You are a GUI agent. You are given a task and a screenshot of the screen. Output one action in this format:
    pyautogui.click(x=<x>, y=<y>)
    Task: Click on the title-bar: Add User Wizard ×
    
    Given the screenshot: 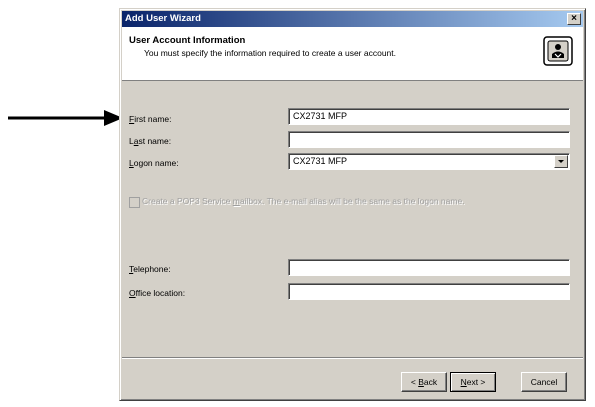 What is the action you would take?
    pyautogui.click(x=352, y=19)
    